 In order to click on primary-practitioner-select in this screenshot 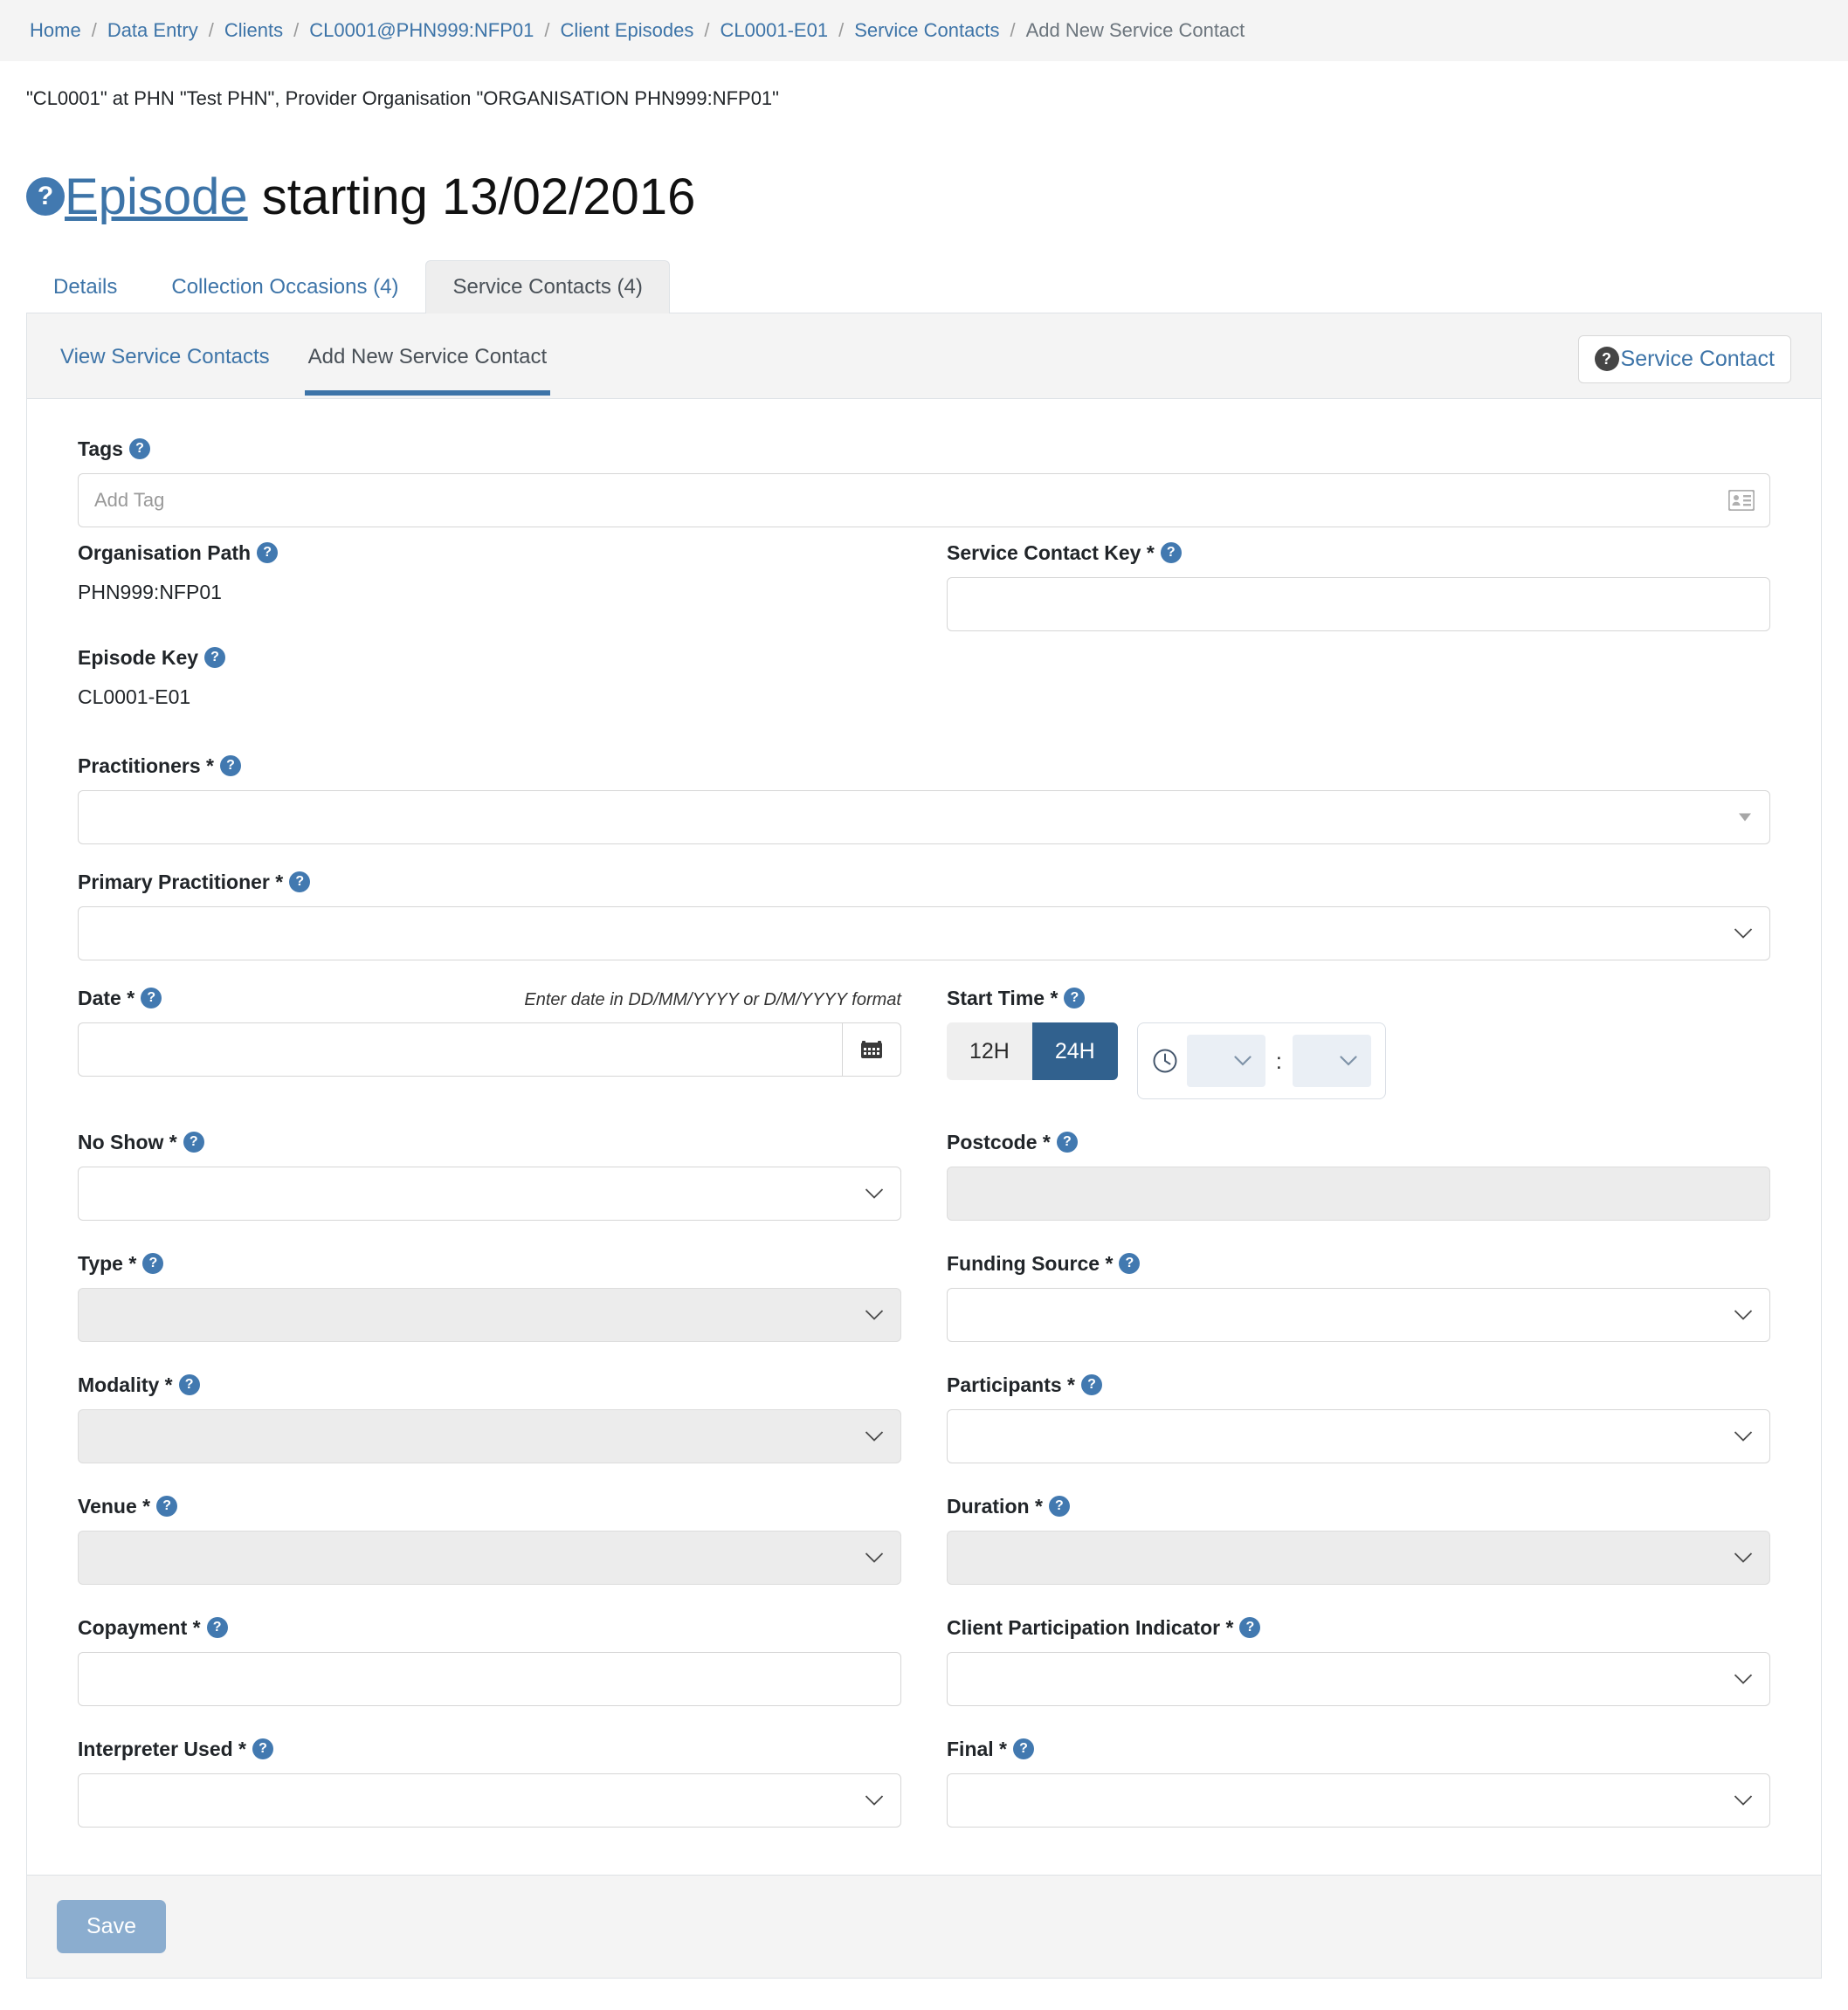, I will do `click(924, 934)`.